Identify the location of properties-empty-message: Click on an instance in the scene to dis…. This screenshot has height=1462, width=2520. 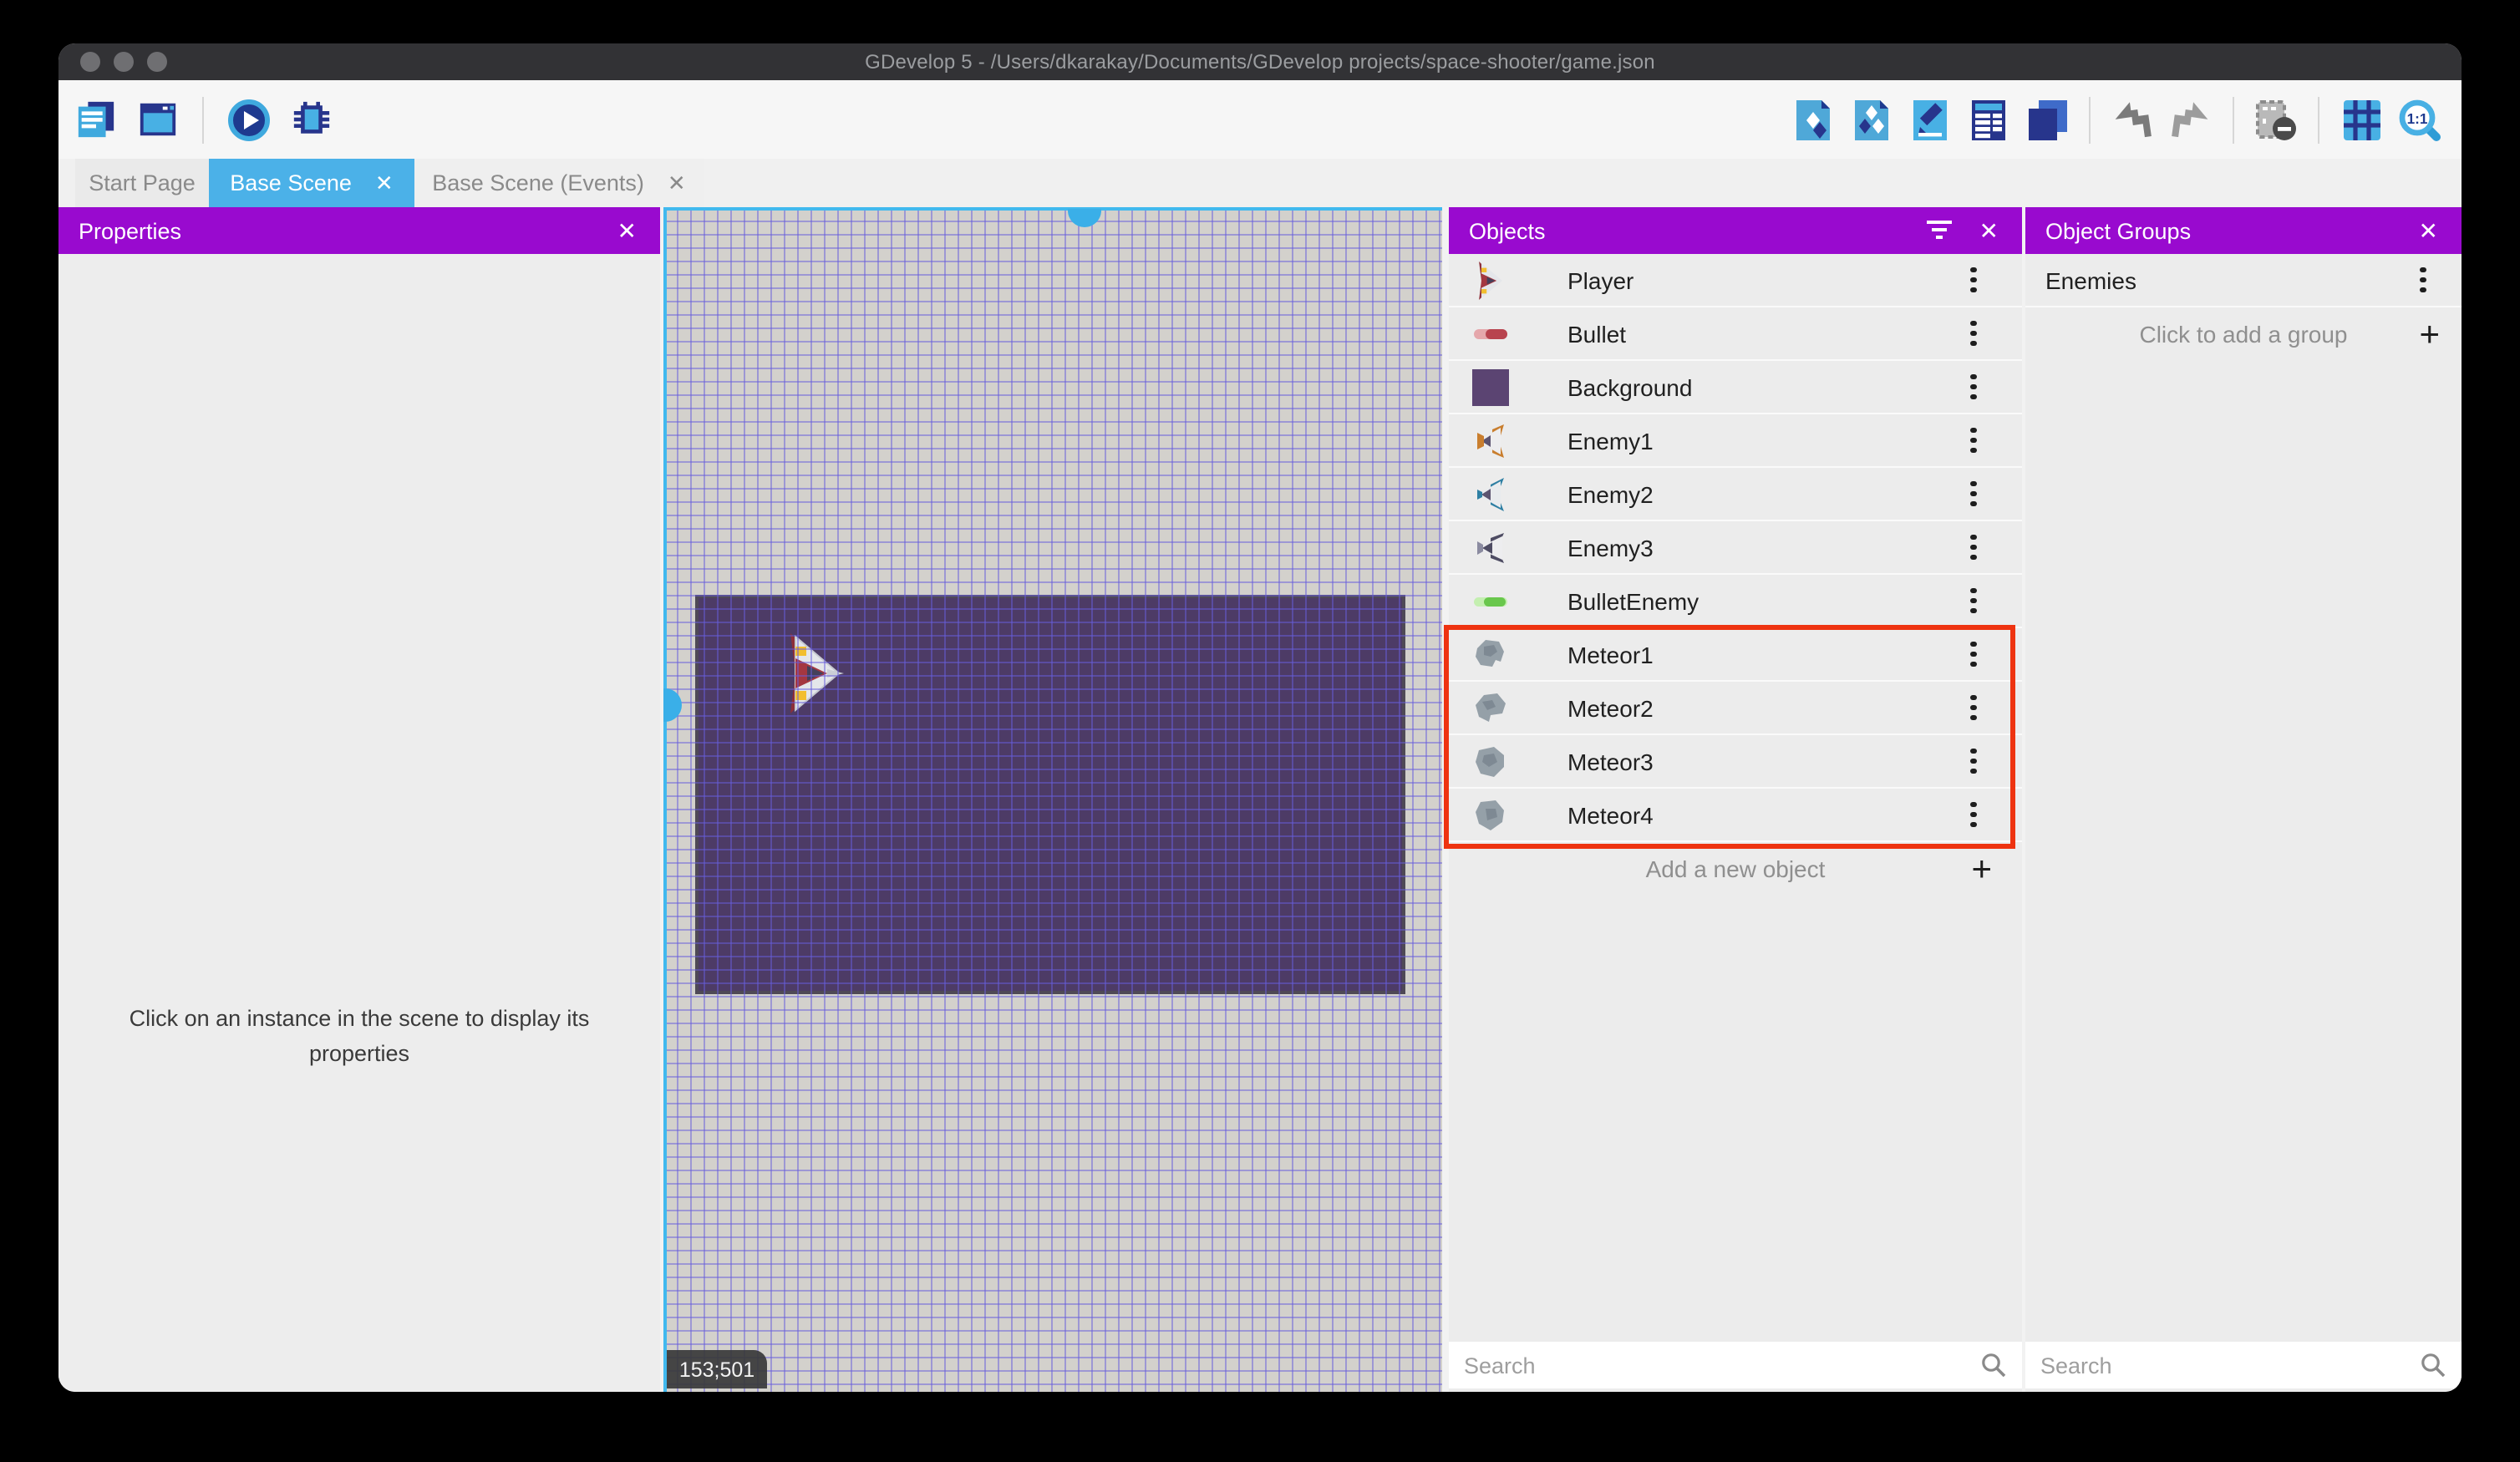
(359, 1036).